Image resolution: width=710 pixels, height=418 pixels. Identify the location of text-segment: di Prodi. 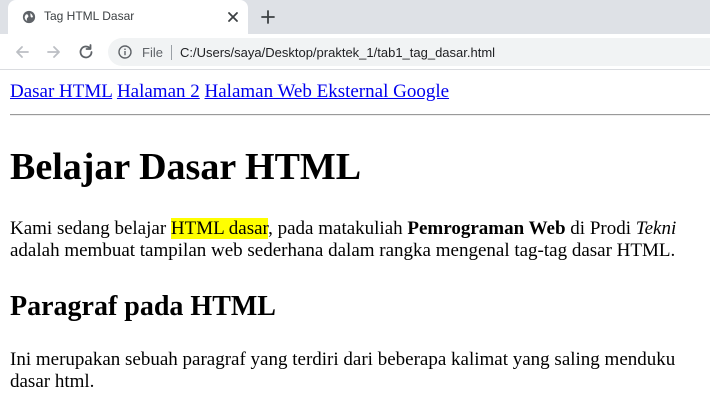
(600, 228).